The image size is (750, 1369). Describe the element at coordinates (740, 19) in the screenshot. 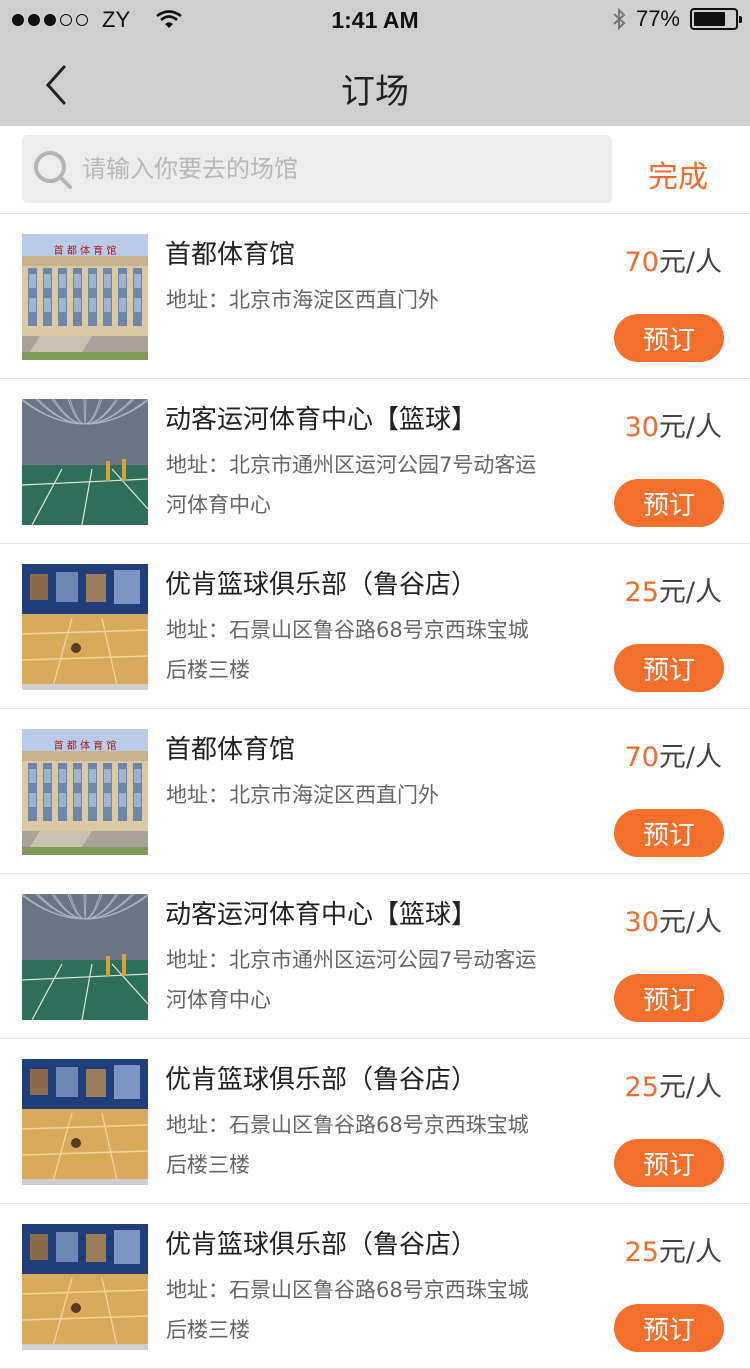

I see `battery-nub` at that location.